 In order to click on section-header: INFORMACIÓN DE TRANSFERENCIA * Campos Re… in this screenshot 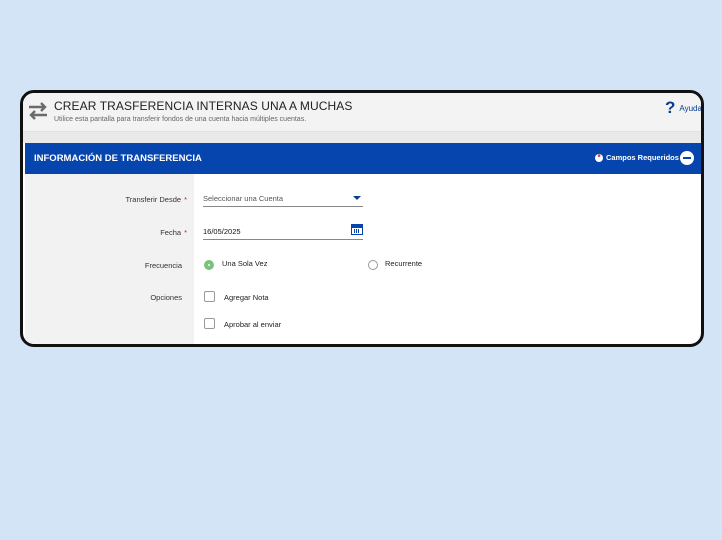, I will do `click(363, 158)`.